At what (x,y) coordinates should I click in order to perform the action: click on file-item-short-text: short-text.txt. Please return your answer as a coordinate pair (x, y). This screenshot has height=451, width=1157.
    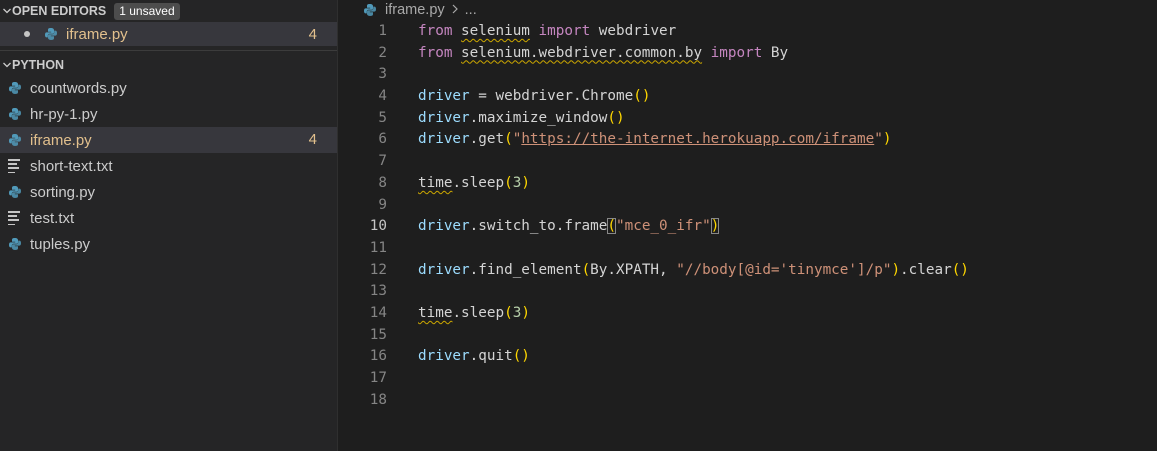
    Looking at the image, I should click on (168, 166).